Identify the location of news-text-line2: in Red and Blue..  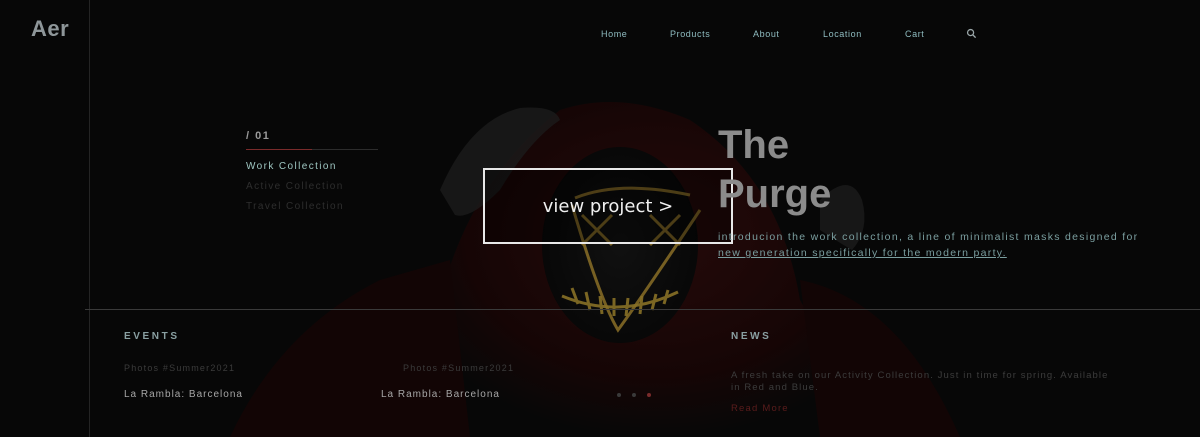
(775, 387).